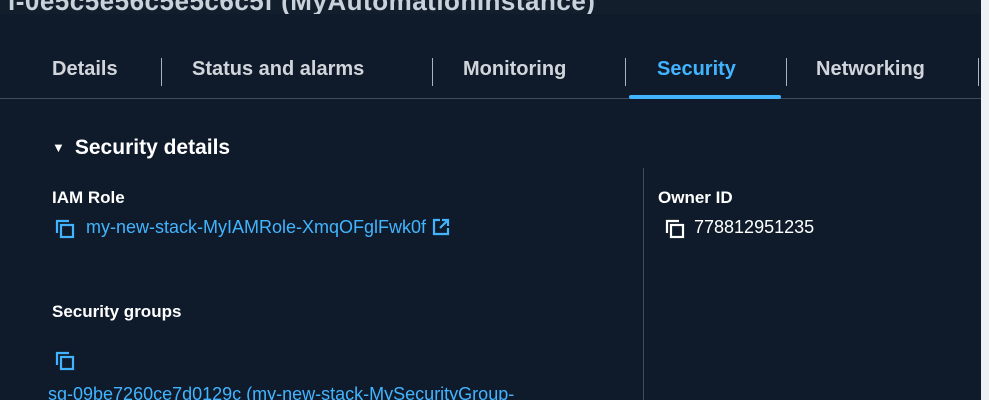 Image resolution: width=989 pixels, height=400 pixels. What do you see at coordinates (152, 147) in the screenshot?
I see `section-title: Security details` at bounding box center [152, 147].